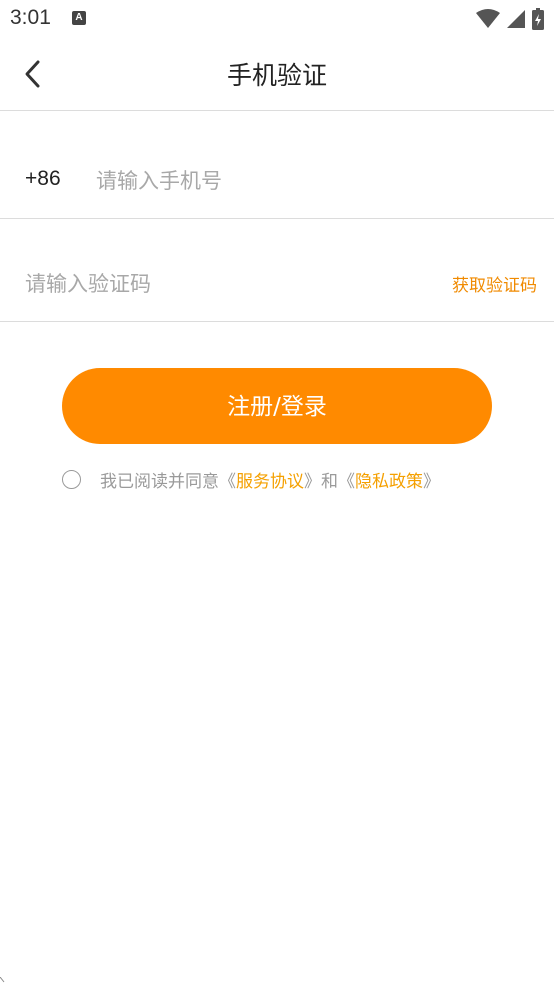 The width and height of the screenshot is (554, 985). I want to click on status-bar: 3:01 A, so click(277, 19).